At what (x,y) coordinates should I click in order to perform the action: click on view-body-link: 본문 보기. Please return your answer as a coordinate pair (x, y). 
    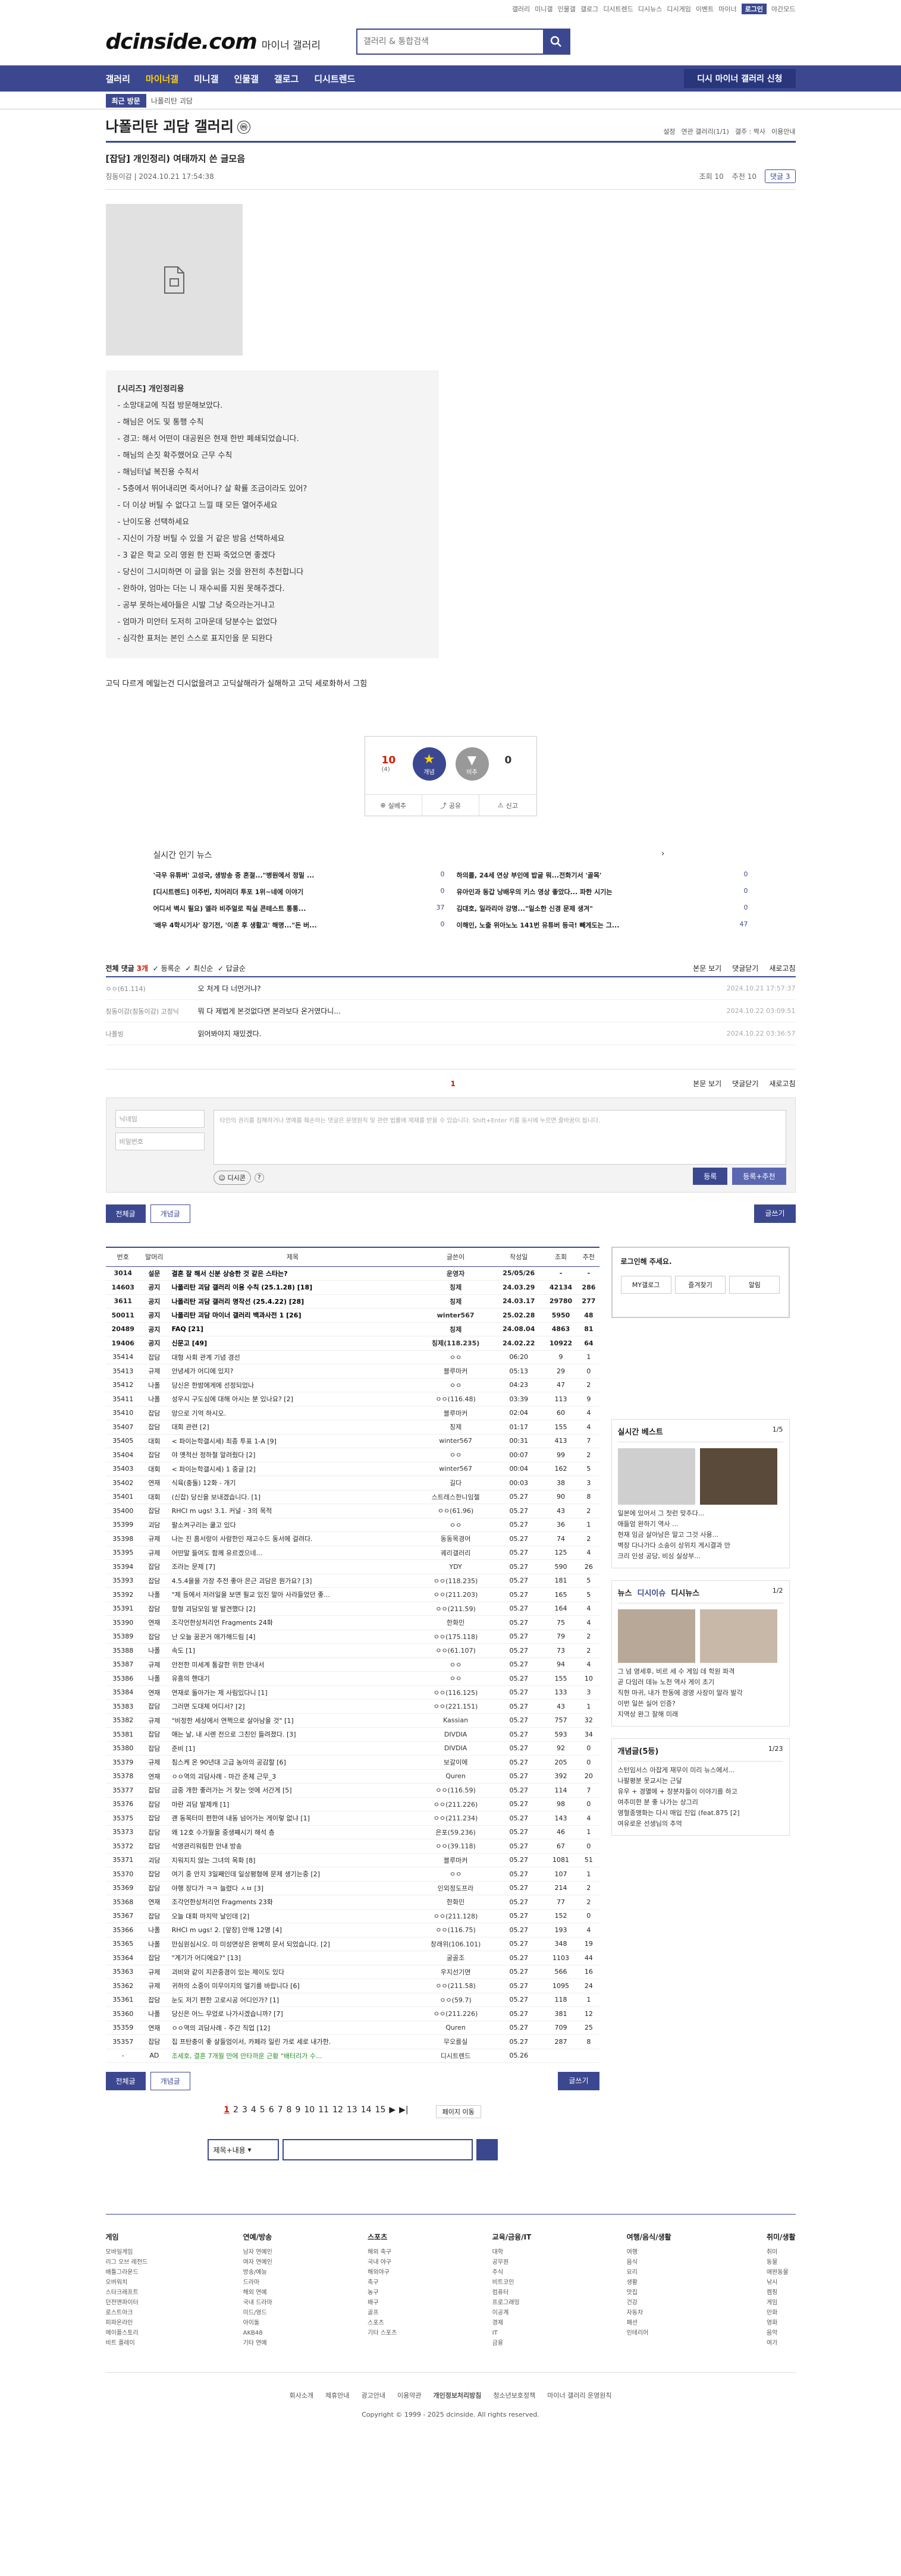
    Looking at the image, I should click on (707, 968).